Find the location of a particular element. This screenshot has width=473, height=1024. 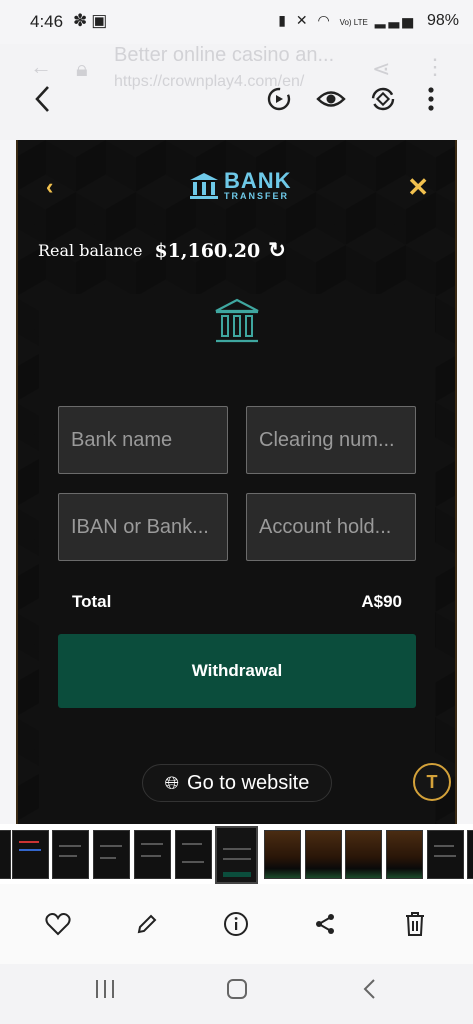

go-to-website-button: 🌐︎ Go to website is located at coordinates (237, 783).